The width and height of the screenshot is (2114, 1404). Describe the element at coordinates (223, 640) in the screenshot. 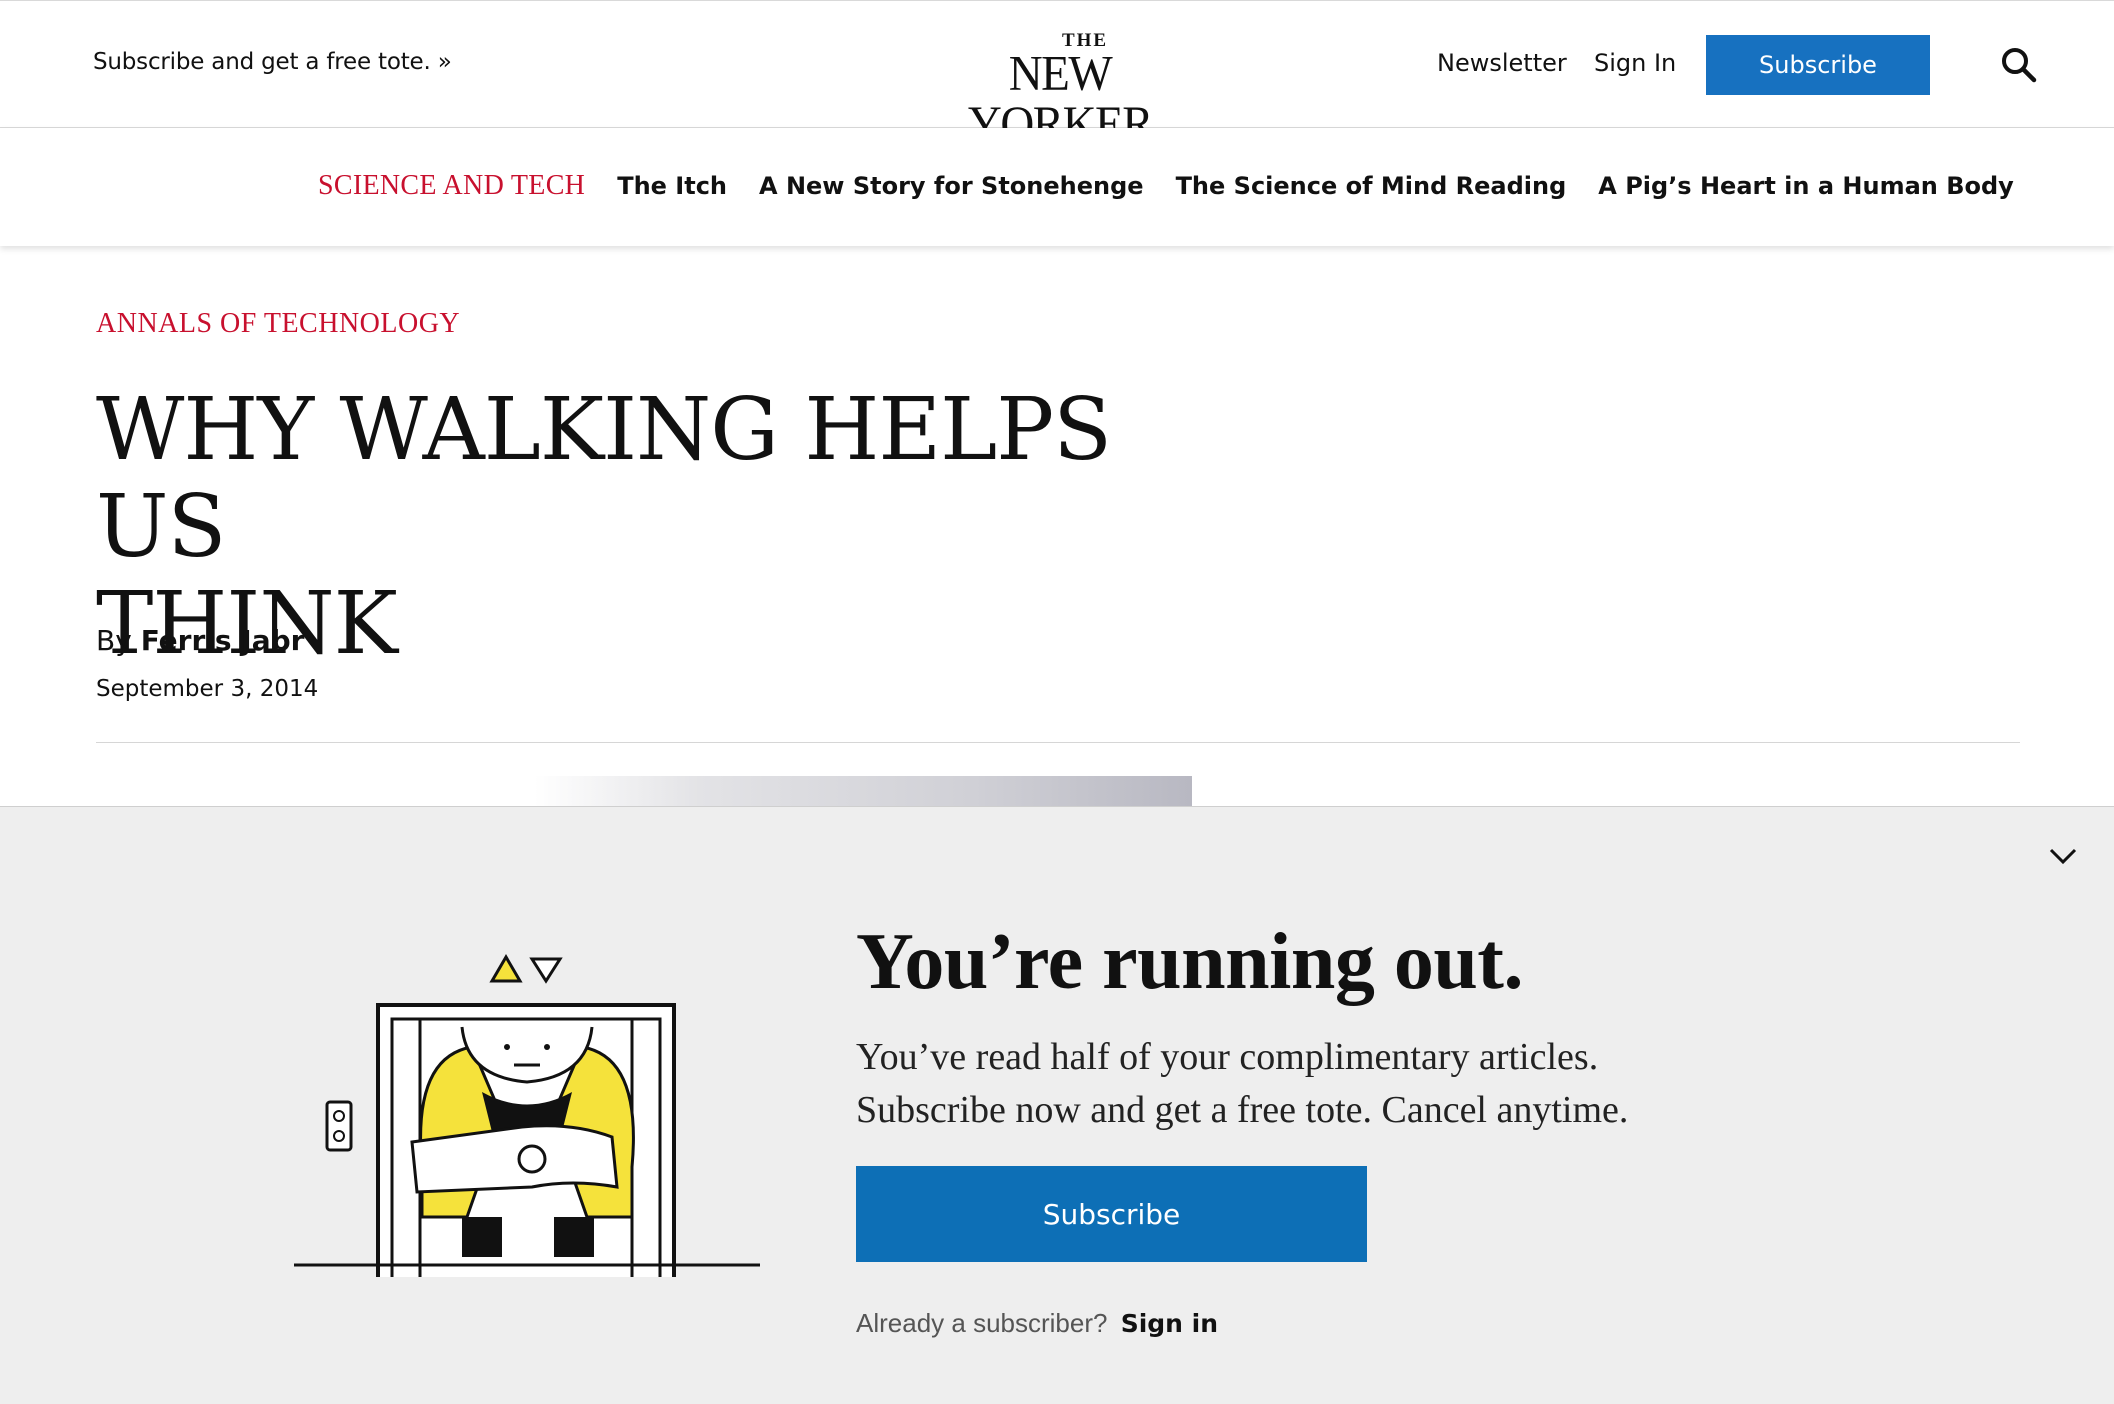

I see `author-link: Ferris Jabr` at that location.